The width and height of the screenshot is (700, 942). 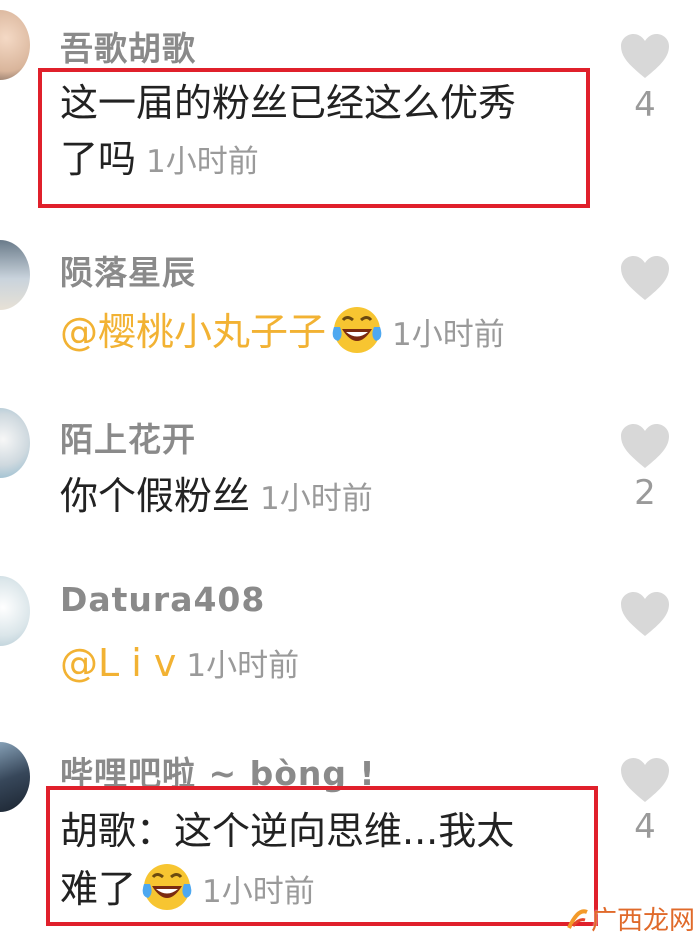 I want to click on comment-text-line: @樱桃小丸子子 1小时前, so click(x=282, y=331).